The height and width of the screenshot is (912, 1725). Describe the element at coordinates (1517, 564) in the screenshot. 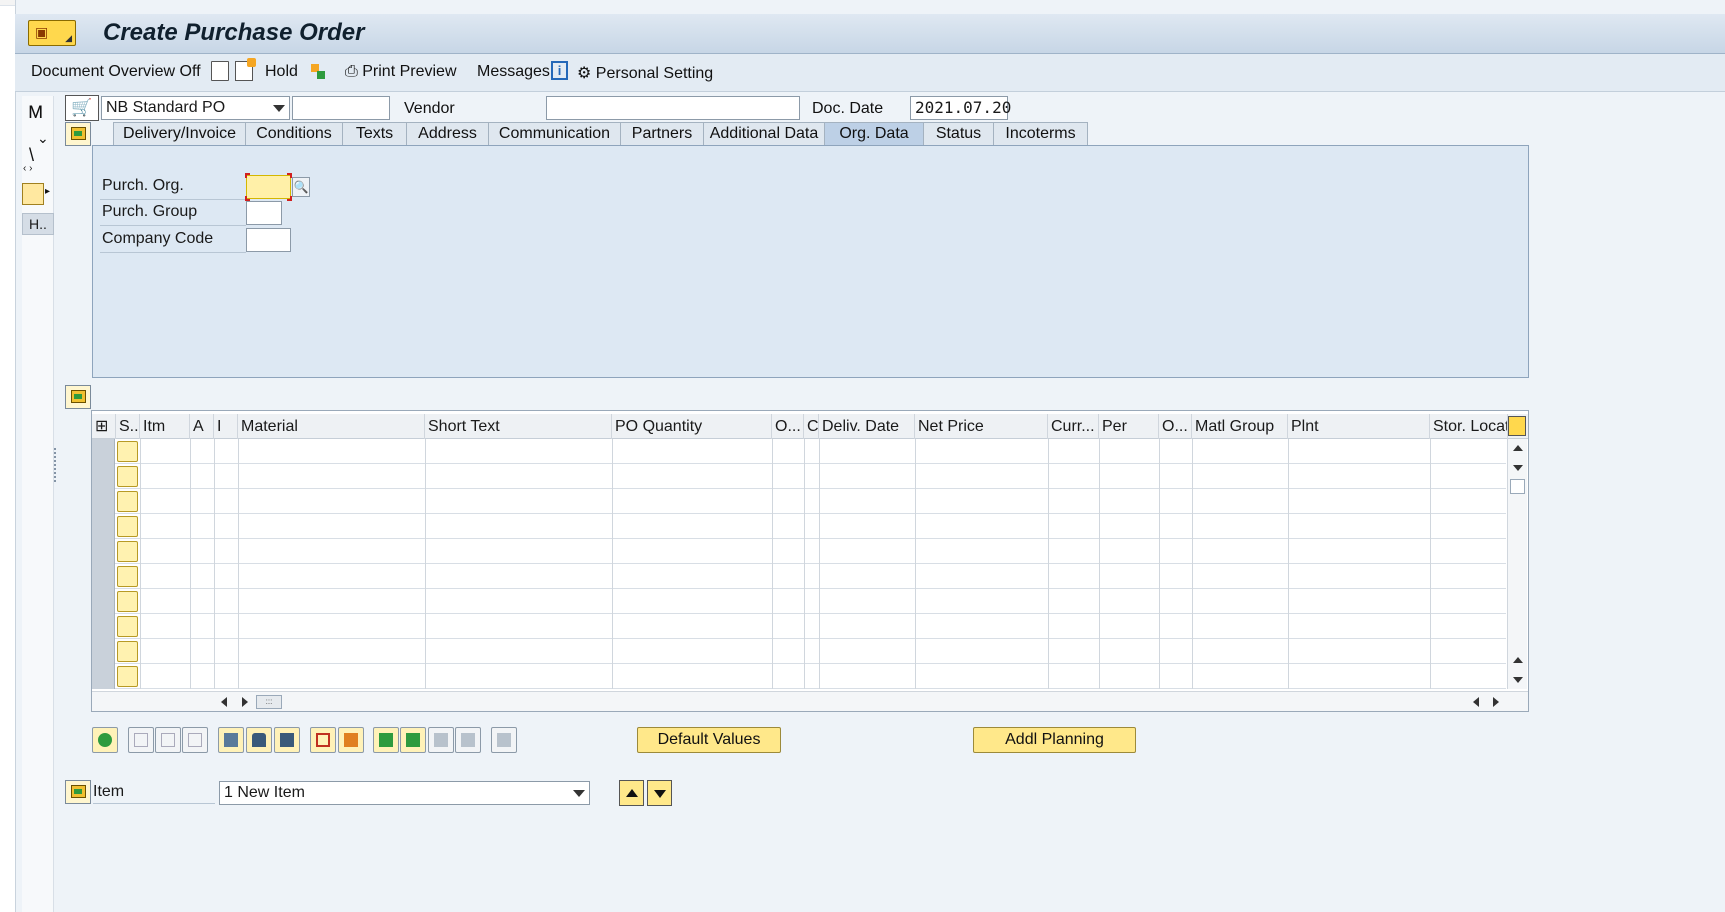

I see `vertical-scrollbar` at that location.